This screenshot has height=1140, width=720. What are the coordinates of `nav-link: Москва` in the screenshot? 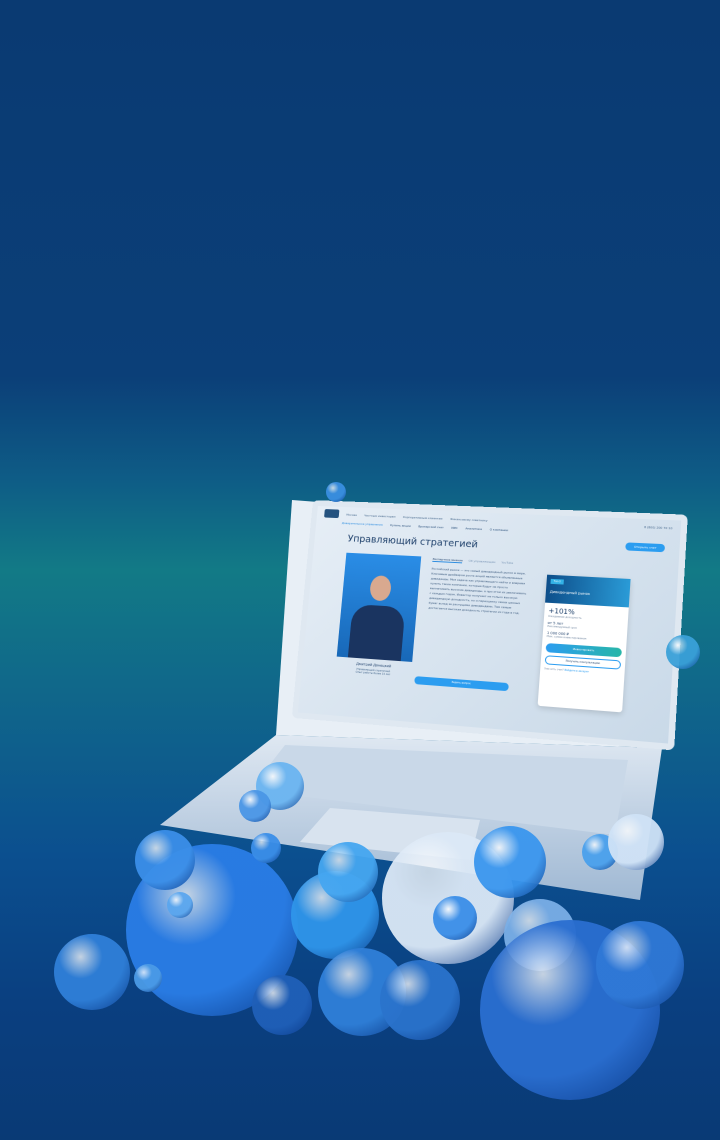 It's located at (351, 514).